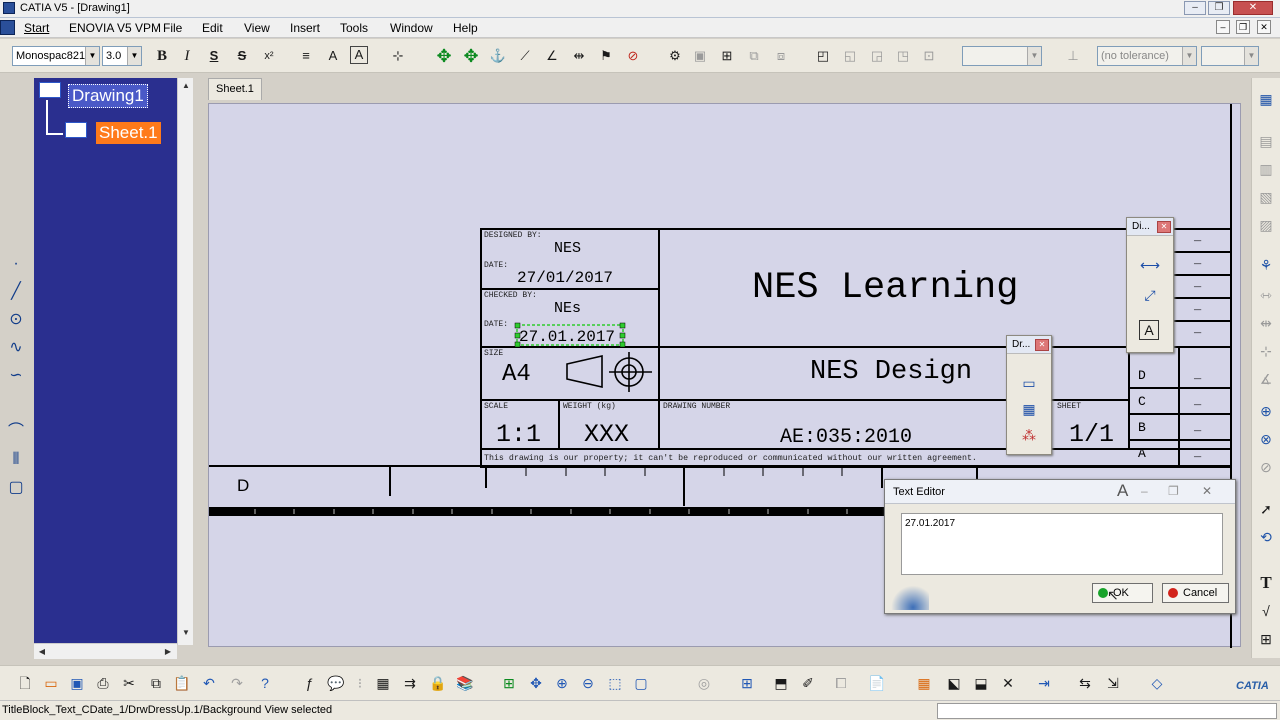 The image size is (1280, 720). Describe the element at coordinates (186, 633) in the screenshot. I see `scroll-down-icon: ▼` at that location.